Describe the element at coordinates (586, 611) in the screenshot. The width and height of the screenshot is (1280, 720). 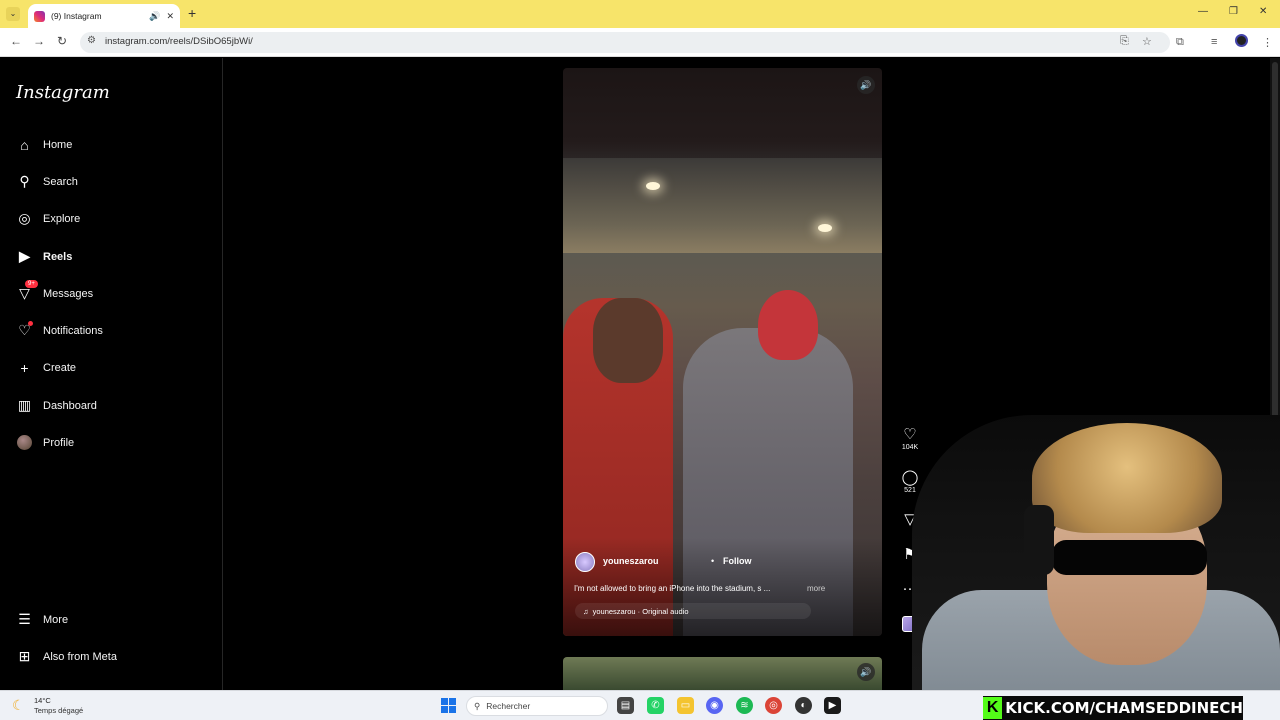
I see `music-note-icon: ♫` at that location.